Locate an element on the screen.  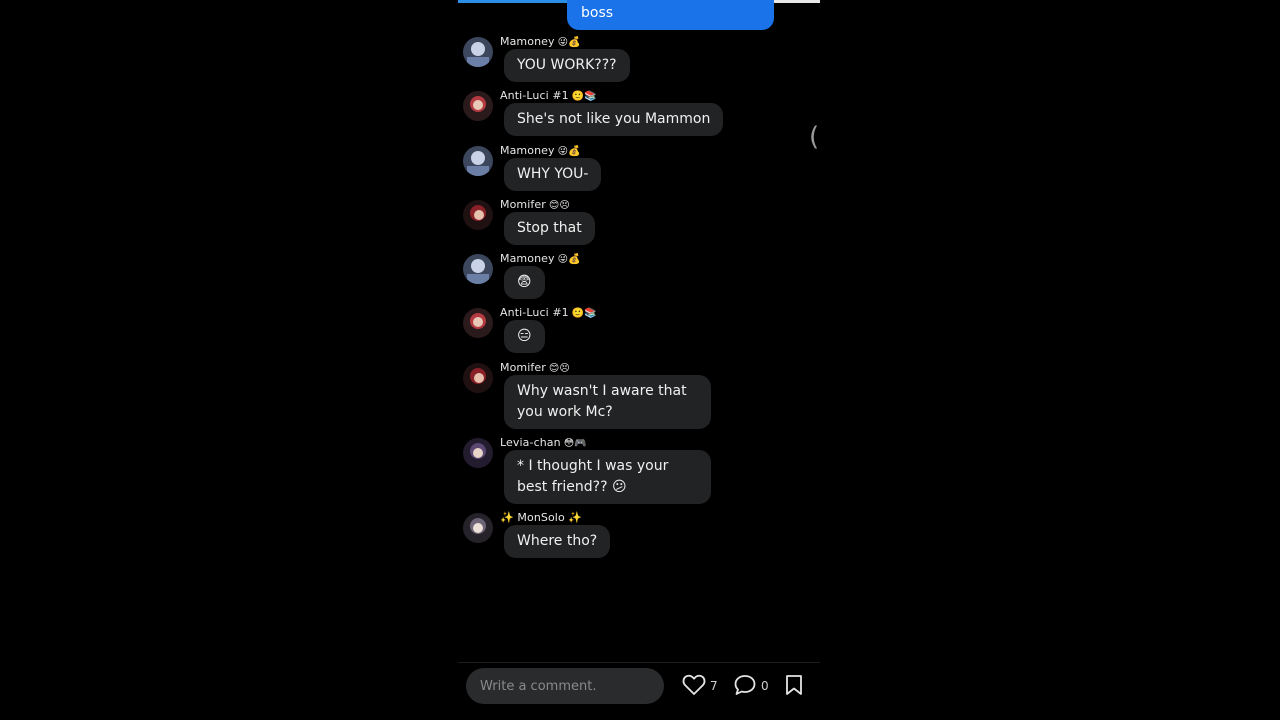
bookmark-icon is located at coordinates (794, 686).